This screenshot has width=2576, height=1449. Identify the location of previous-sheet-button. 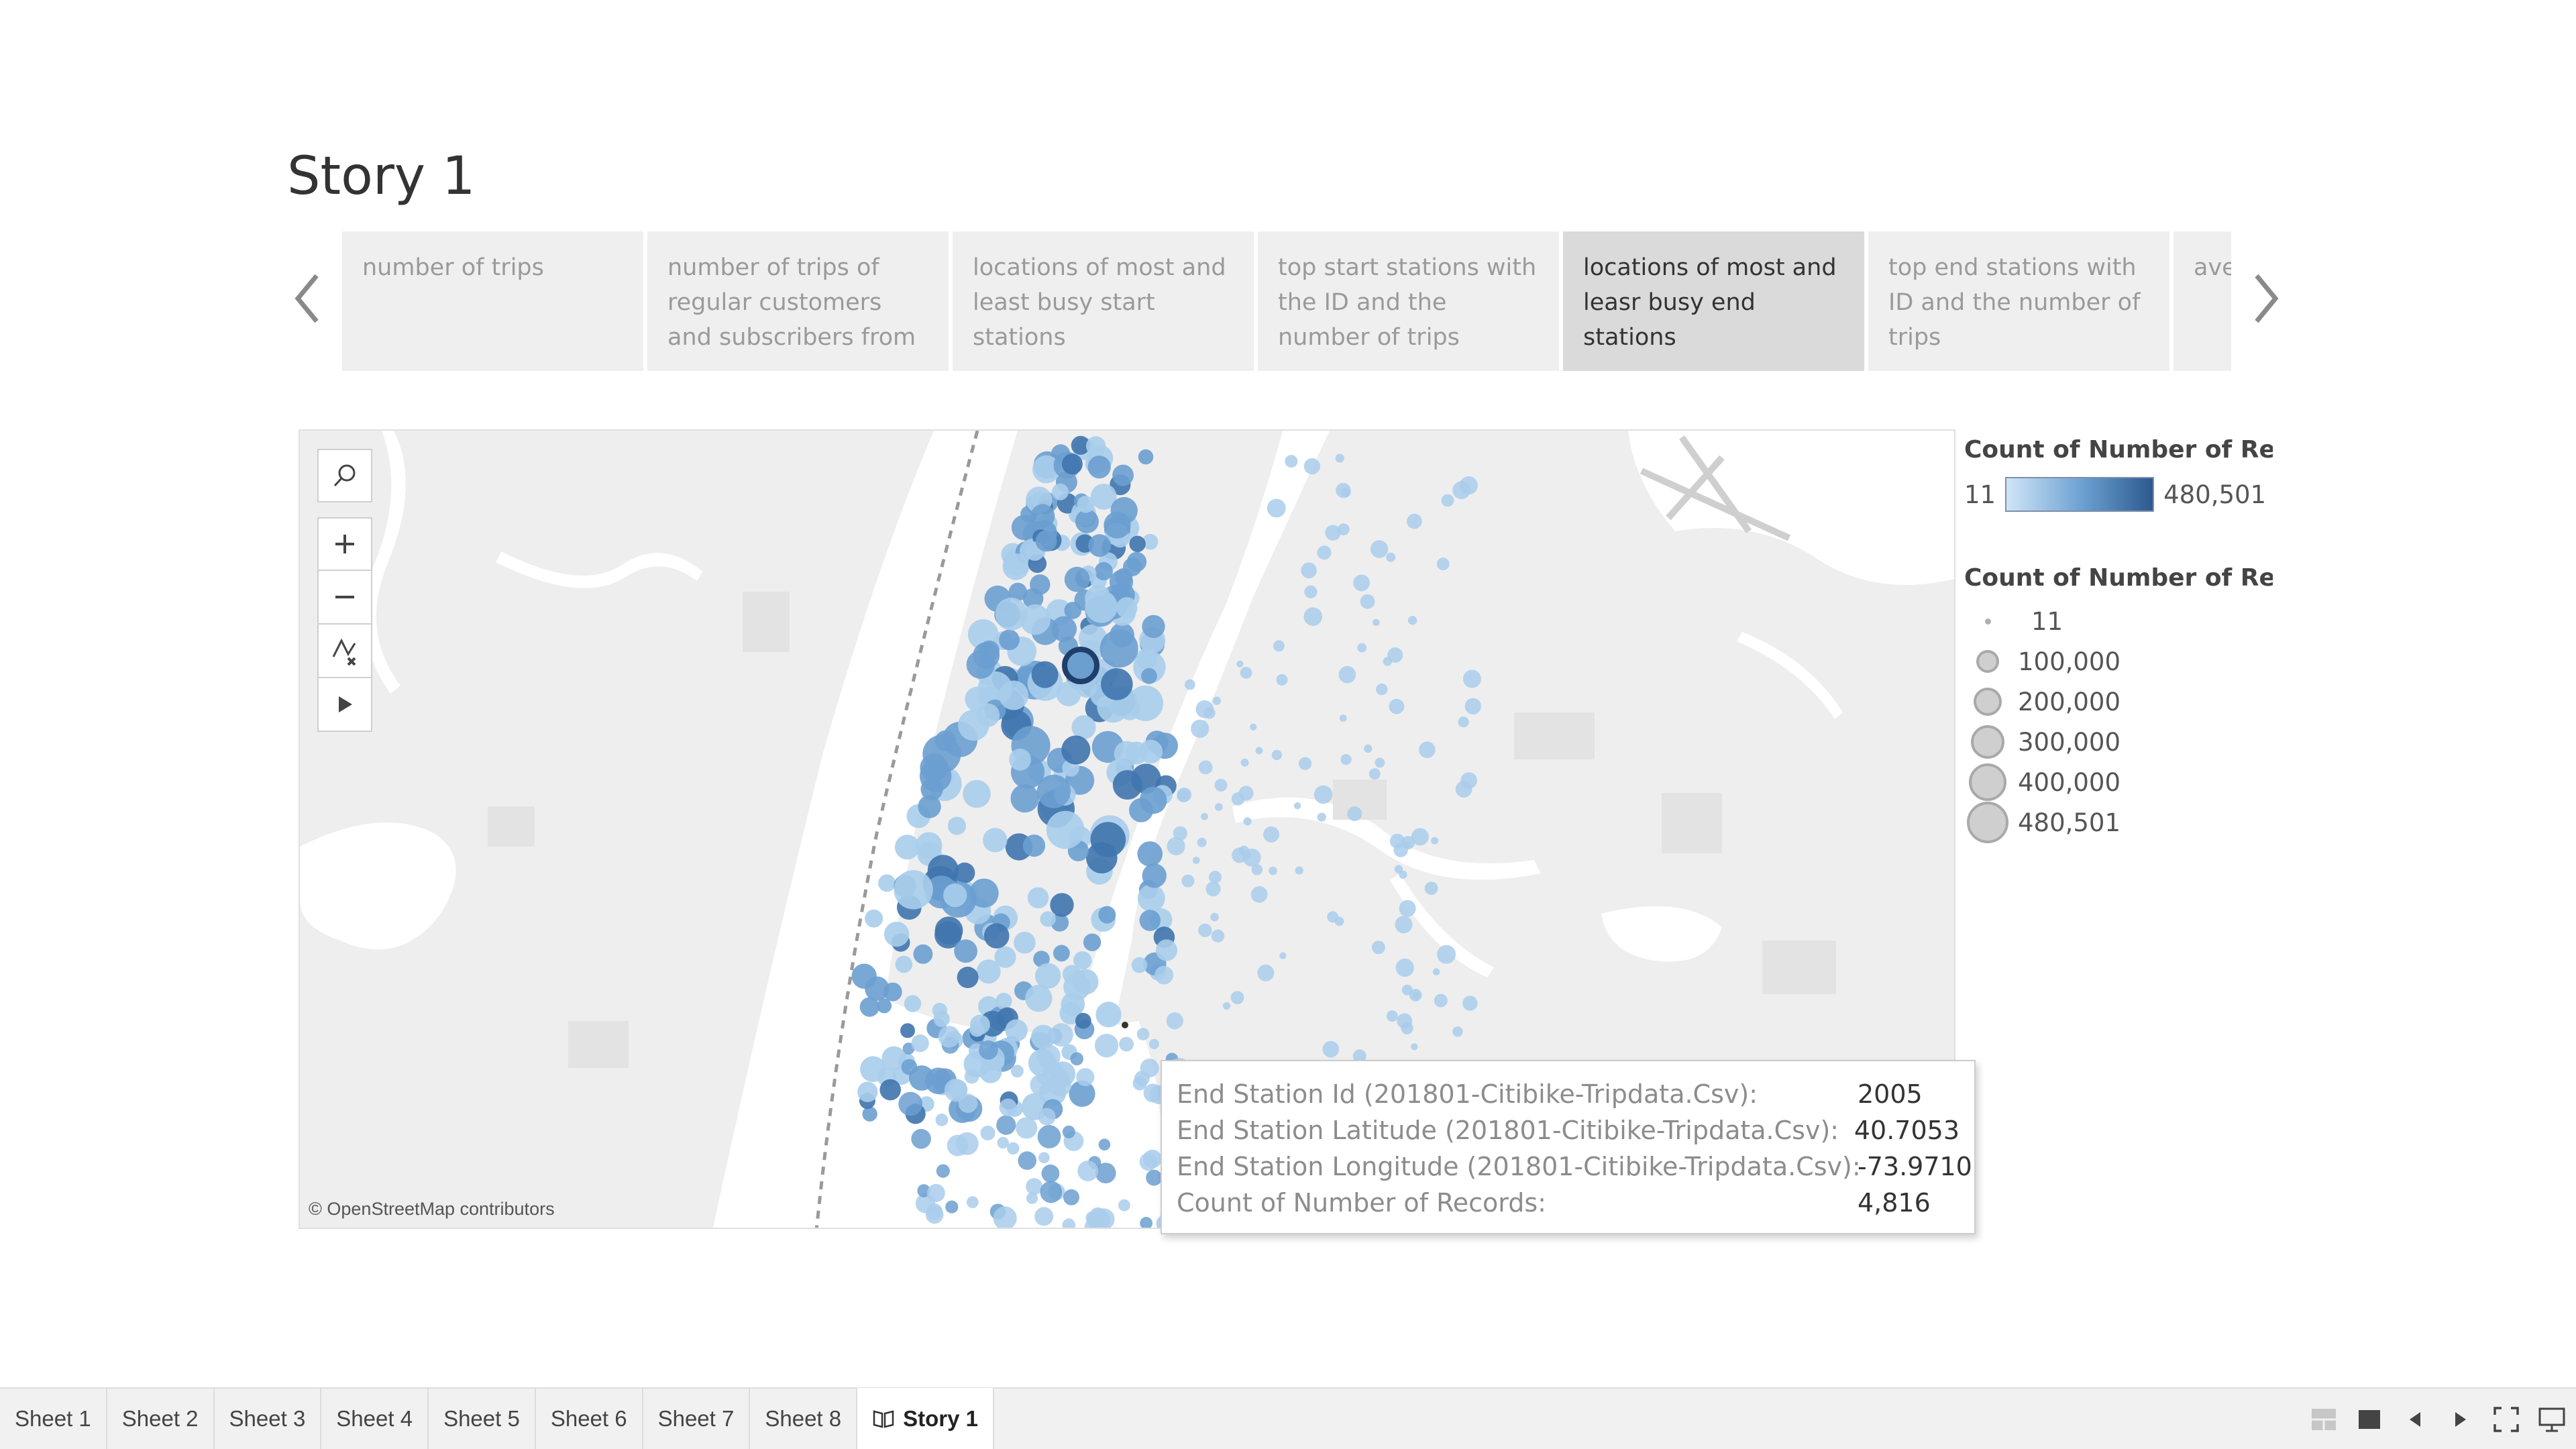
(2415, 1419).